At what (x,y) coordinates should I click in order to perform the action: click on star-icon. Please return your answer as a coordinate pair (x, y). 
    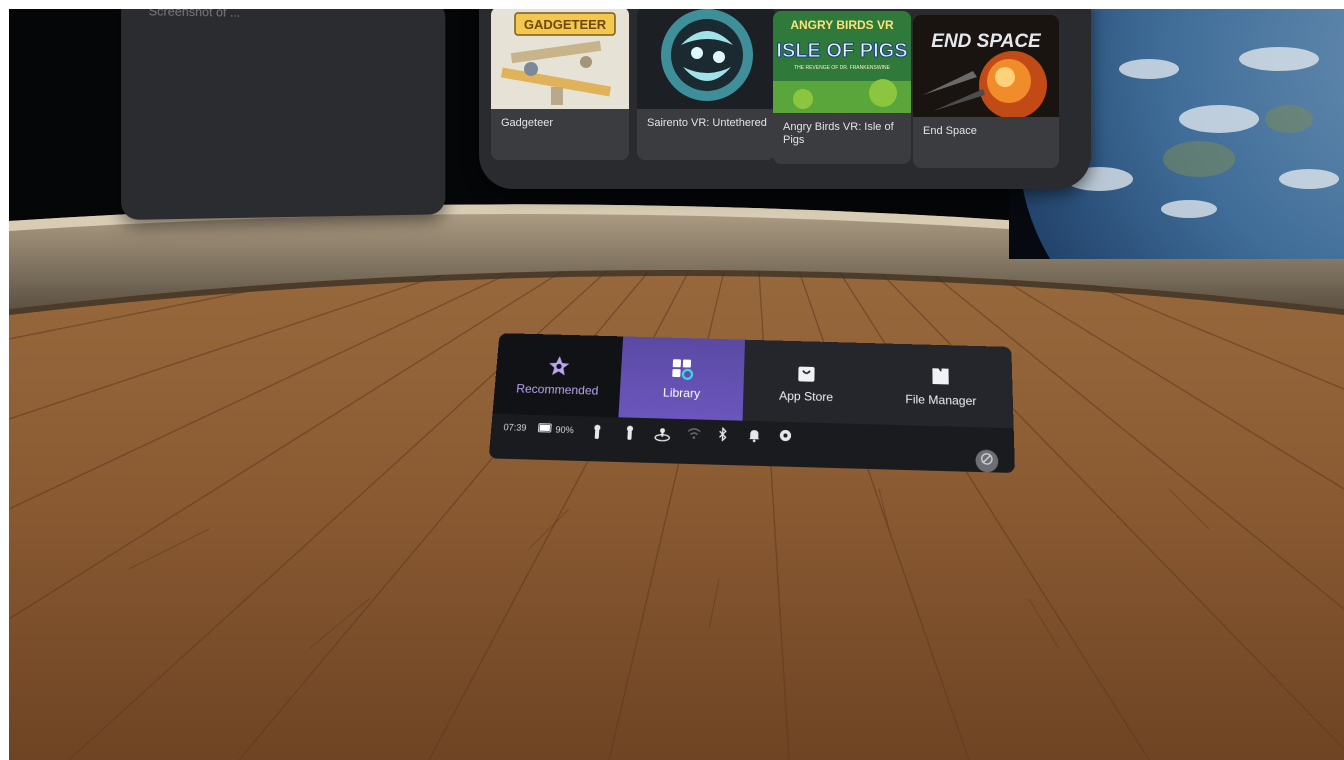
    Looking at the image, I should click on (559, 366).